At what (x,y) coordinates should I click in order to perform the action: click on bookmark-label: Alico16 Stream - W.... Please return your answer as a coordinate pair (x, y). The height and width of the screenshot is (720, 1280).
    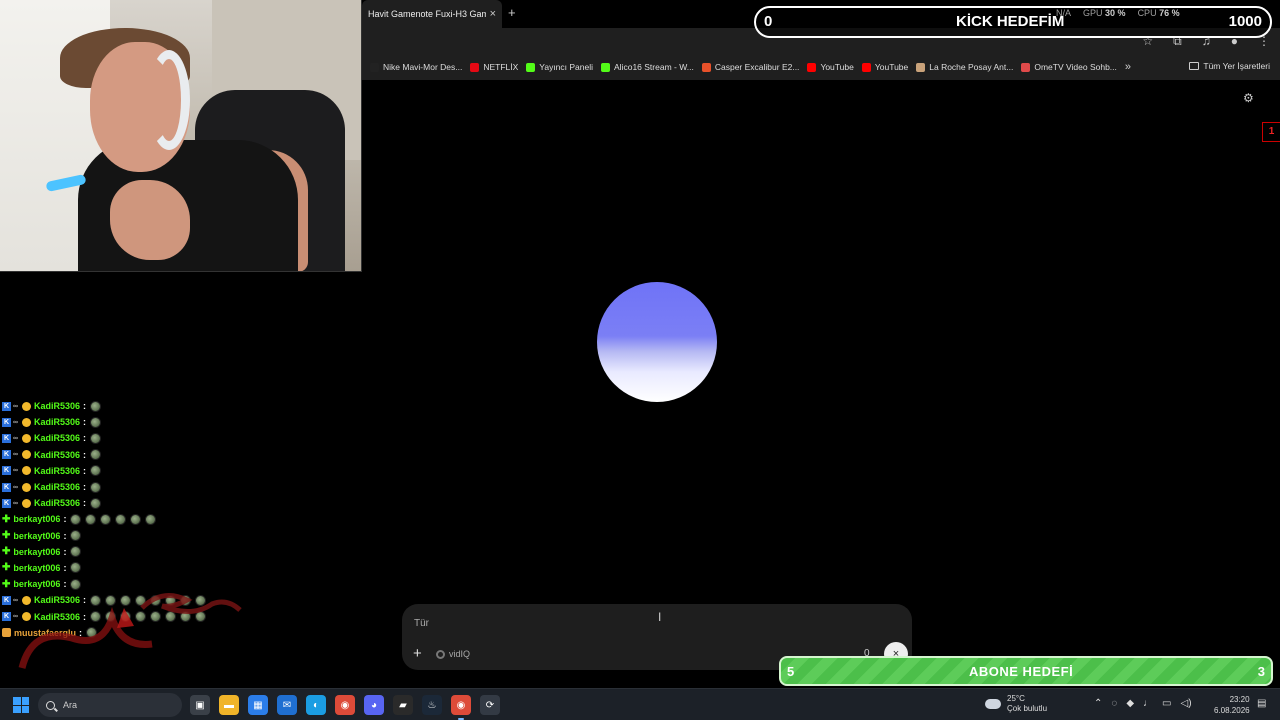
    Looking at the image, I should click on (654, 67).